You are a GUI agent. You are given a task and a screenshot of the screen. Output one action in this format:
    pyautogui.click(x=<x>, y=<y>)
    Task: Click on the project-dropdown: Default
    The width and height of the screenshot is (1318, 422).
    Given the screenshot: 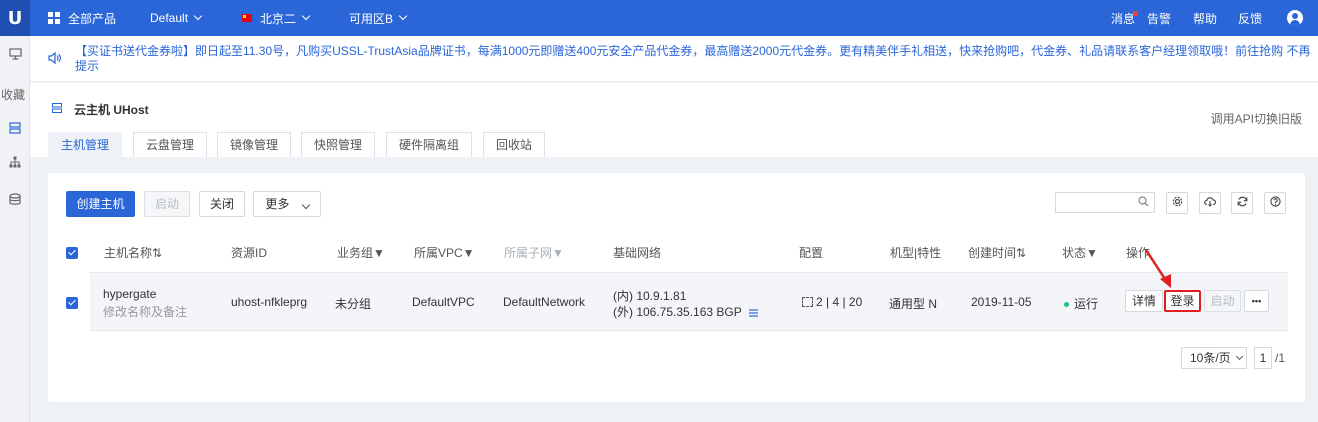 What is the action you would take?
    pyautogui.click(x=176, y=18)
    